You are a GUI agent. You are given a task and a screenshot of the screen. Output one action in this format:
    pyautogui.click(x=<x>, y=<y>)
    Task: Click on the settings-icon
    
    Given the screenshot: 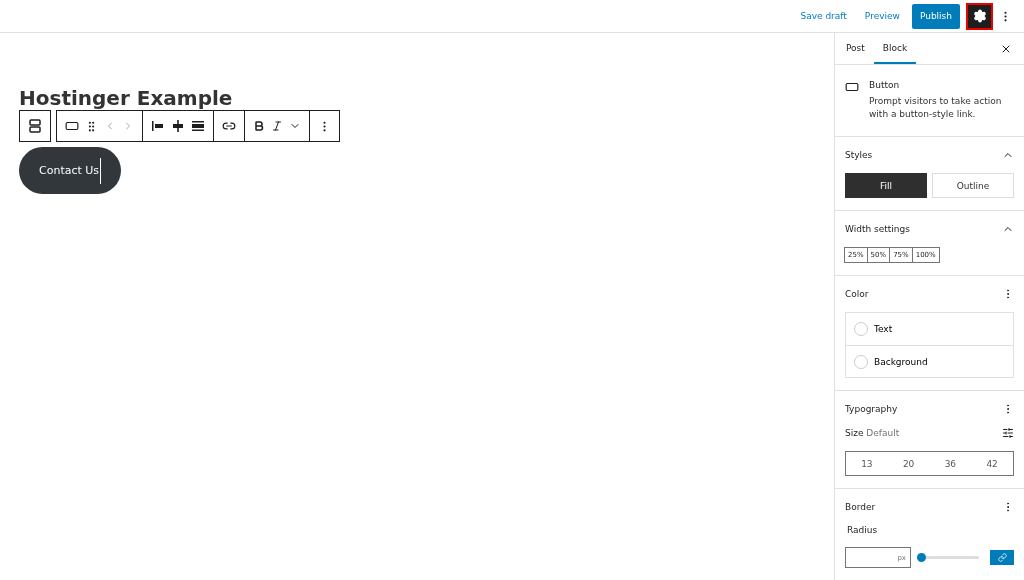 What is the action you would take?
    pyautogui.click(x=979, y=16)
    